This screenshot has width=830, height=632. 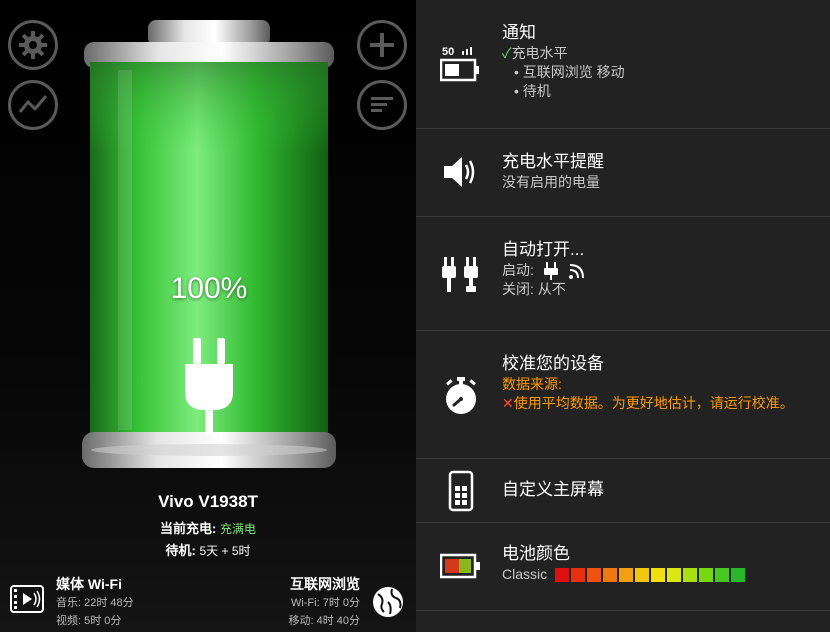 I want to click on notification-title: 通知, so click(x=519, y=32).